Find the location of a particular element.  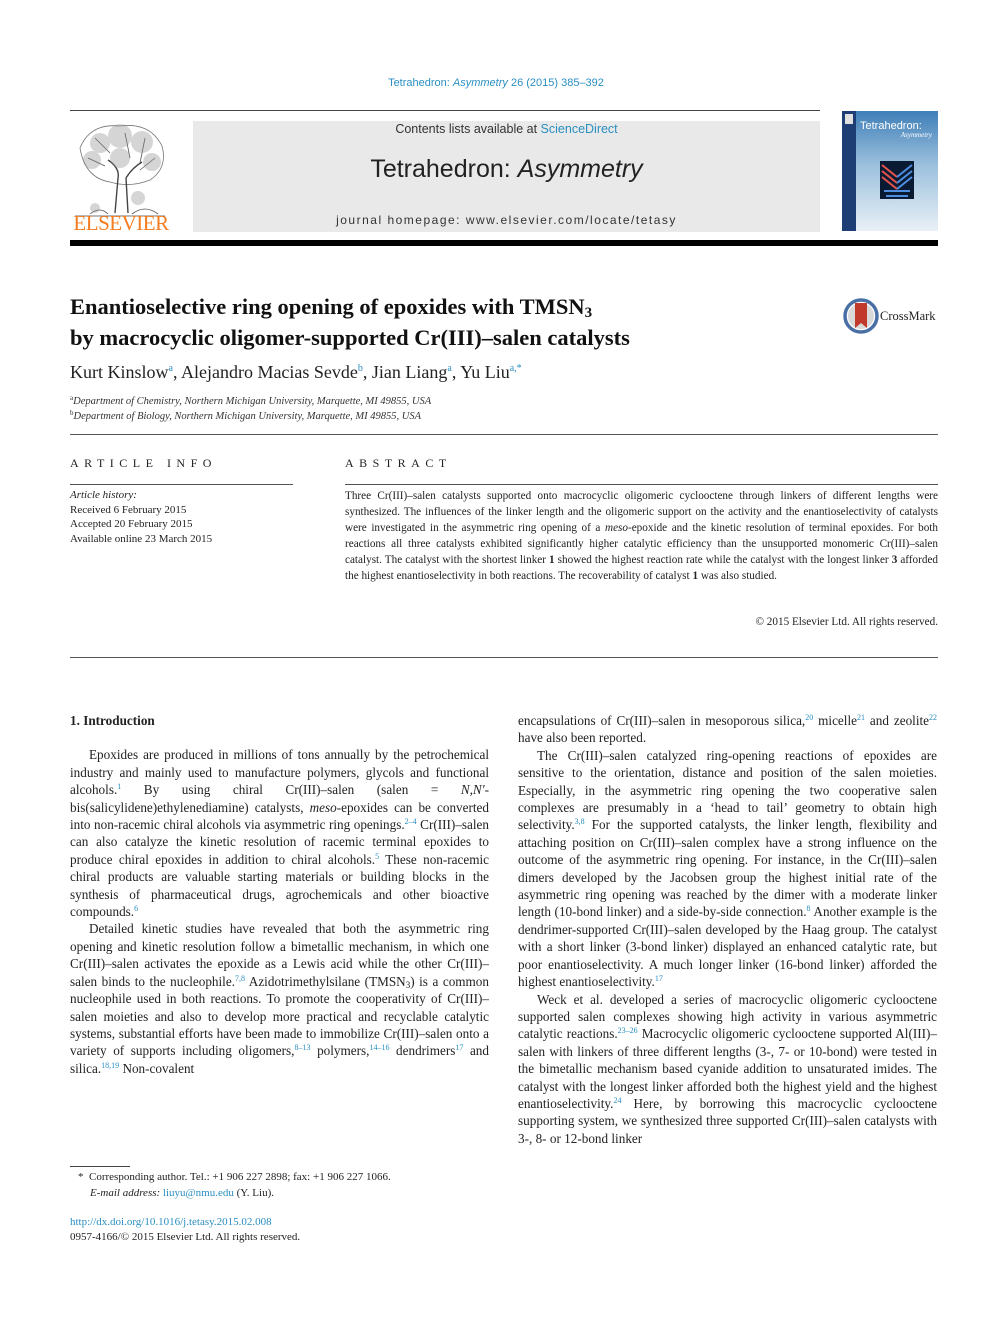

text-run: micelle is located at coordinates (835, 720).